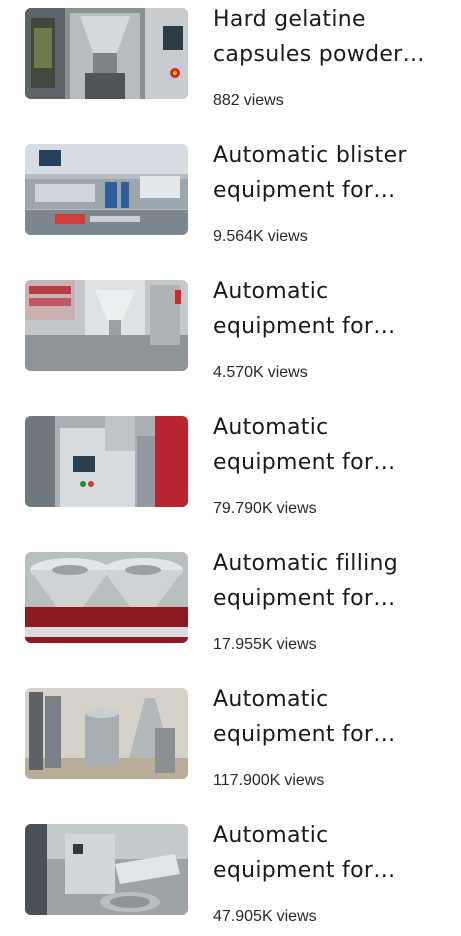 This screenshot has width=461, height=936. Describe the element at coordinates (238, 372) in the screenshot. I see `view-count-value: 4.570K` at that location.